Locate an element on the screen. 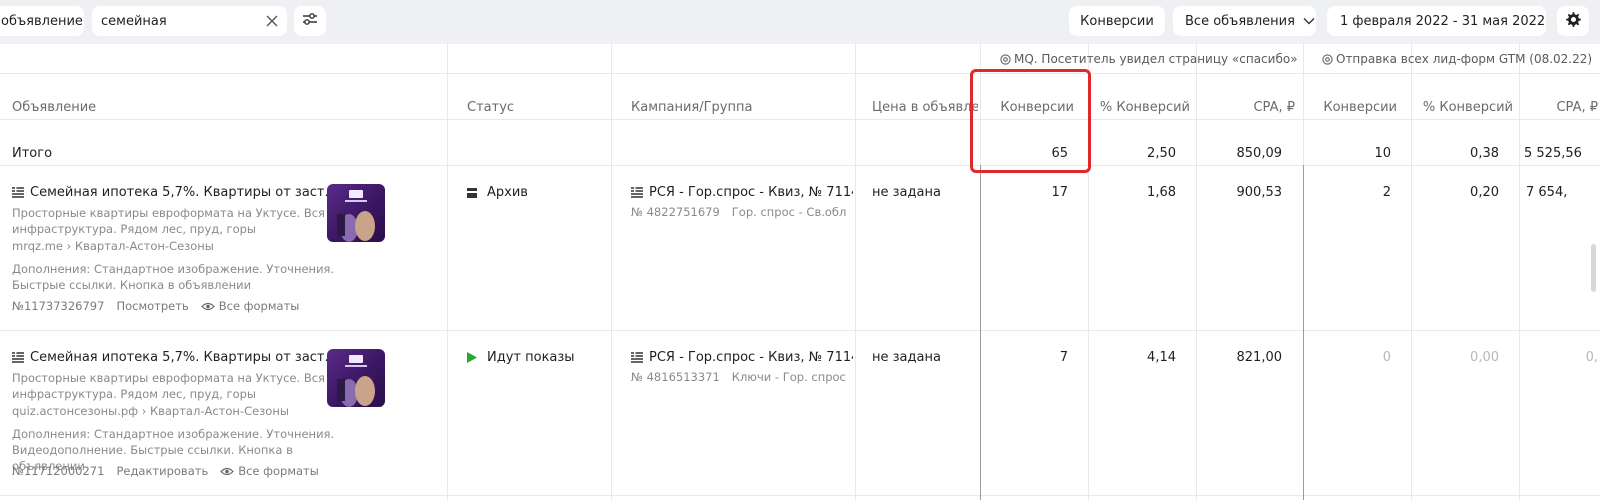  column-header-conv-pct: % Конверсий is located at coordinates (1140, 107).